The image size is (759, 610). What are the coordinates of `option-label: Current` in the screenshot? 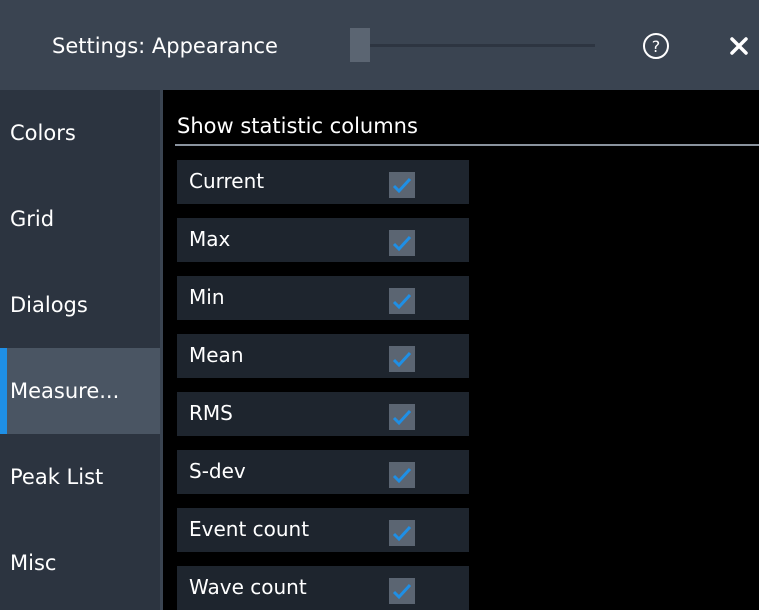 It's located at (227, 181).